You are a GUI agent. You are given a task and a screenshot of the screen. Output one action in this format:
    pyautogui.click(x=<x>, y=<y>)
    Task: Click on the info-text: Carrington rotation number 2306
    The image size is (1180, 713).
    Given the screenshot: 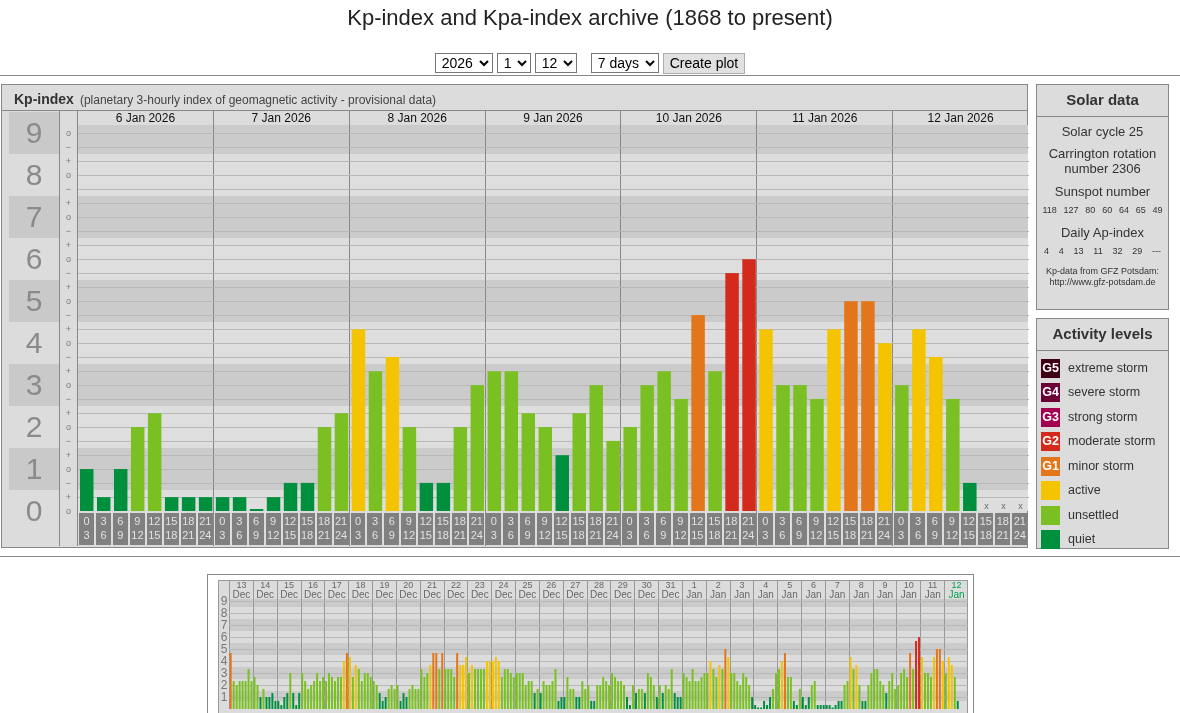 What is the action you would take?
    pyautogui.click(x=1102, y=162)
    